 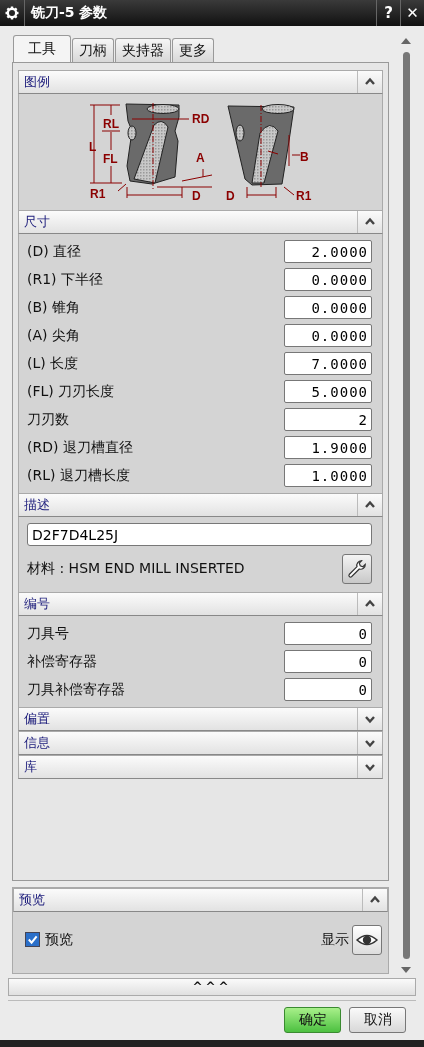 What do you see at coordinates (406, 41) in the screenshot?
I see `scroll-up-icon` at bounding box center [406, 41].